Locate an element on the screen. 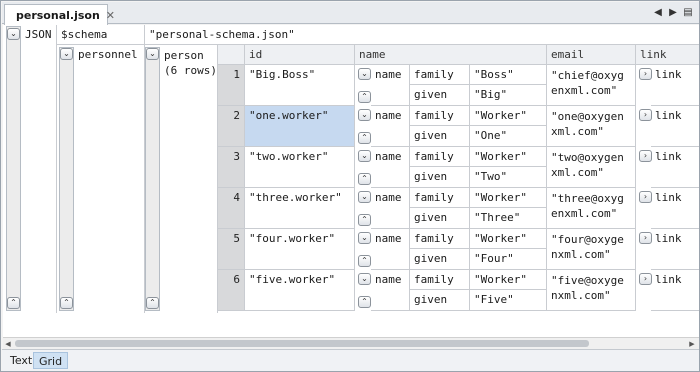 The height and width of the screenshot is (372, 700). close-icon: ✕ is located at coordinates (110, 15).